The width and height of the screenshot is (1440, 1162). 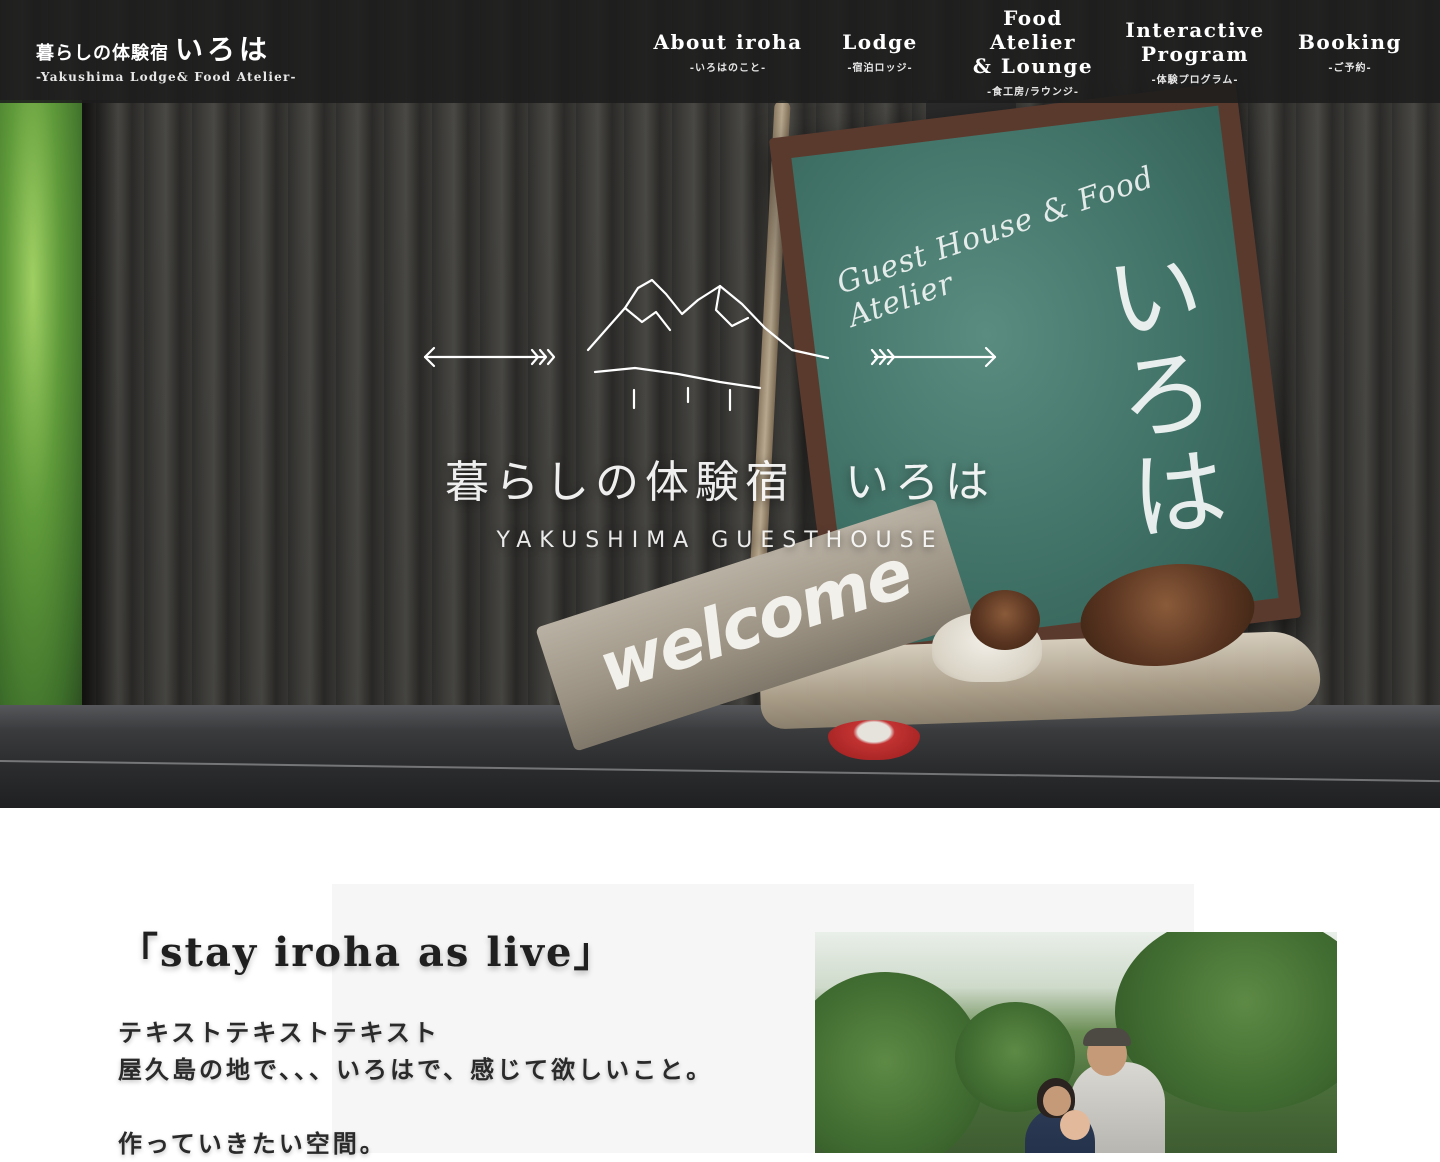 What do you see at coordinates (458, 1106) in the screenshot?
I see `concept-line-gap` at bounding box center [458, 1106].